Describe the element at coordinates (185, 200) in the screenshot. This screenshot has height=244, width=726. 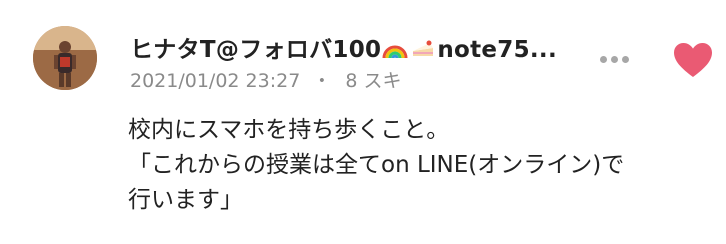
I see `comment-line: 行います」` at that location.